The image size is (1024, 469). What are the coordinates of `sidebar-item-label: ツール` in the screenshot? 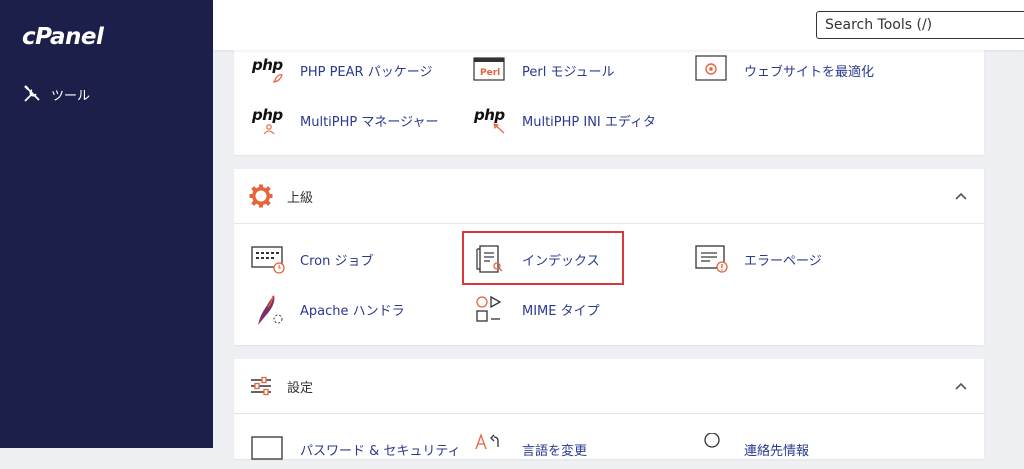 It's located at (71, 96).